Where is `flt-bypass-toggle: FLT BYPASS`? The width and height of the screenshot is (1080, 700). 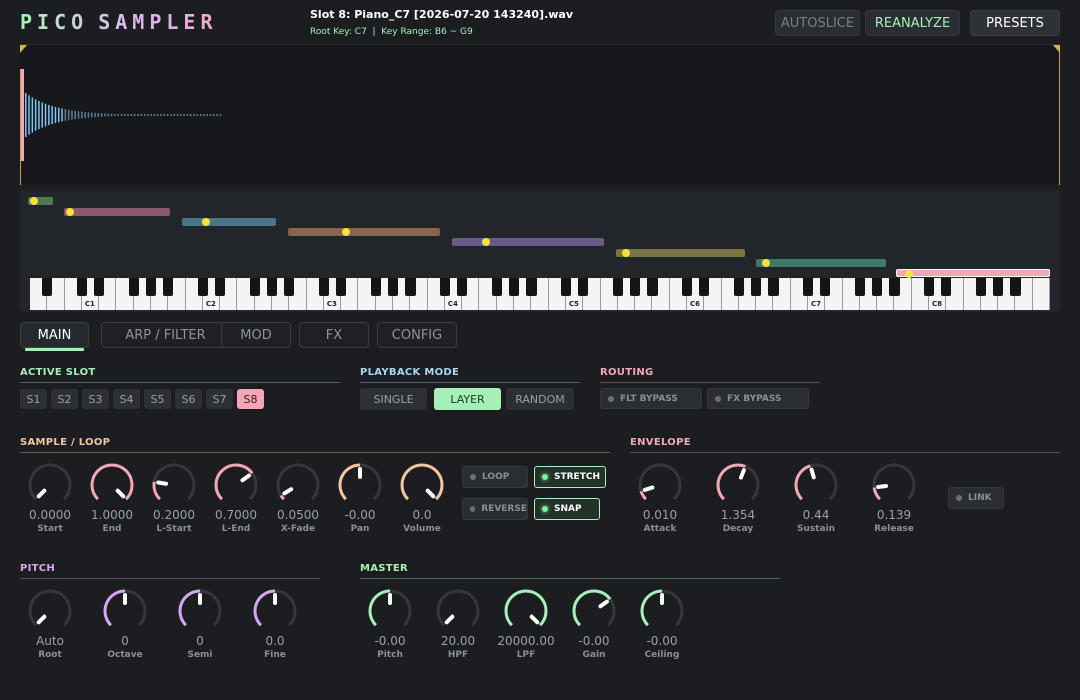 flt-bypass-toggle: FLT BYPASS is located at coordinates (651, 398).